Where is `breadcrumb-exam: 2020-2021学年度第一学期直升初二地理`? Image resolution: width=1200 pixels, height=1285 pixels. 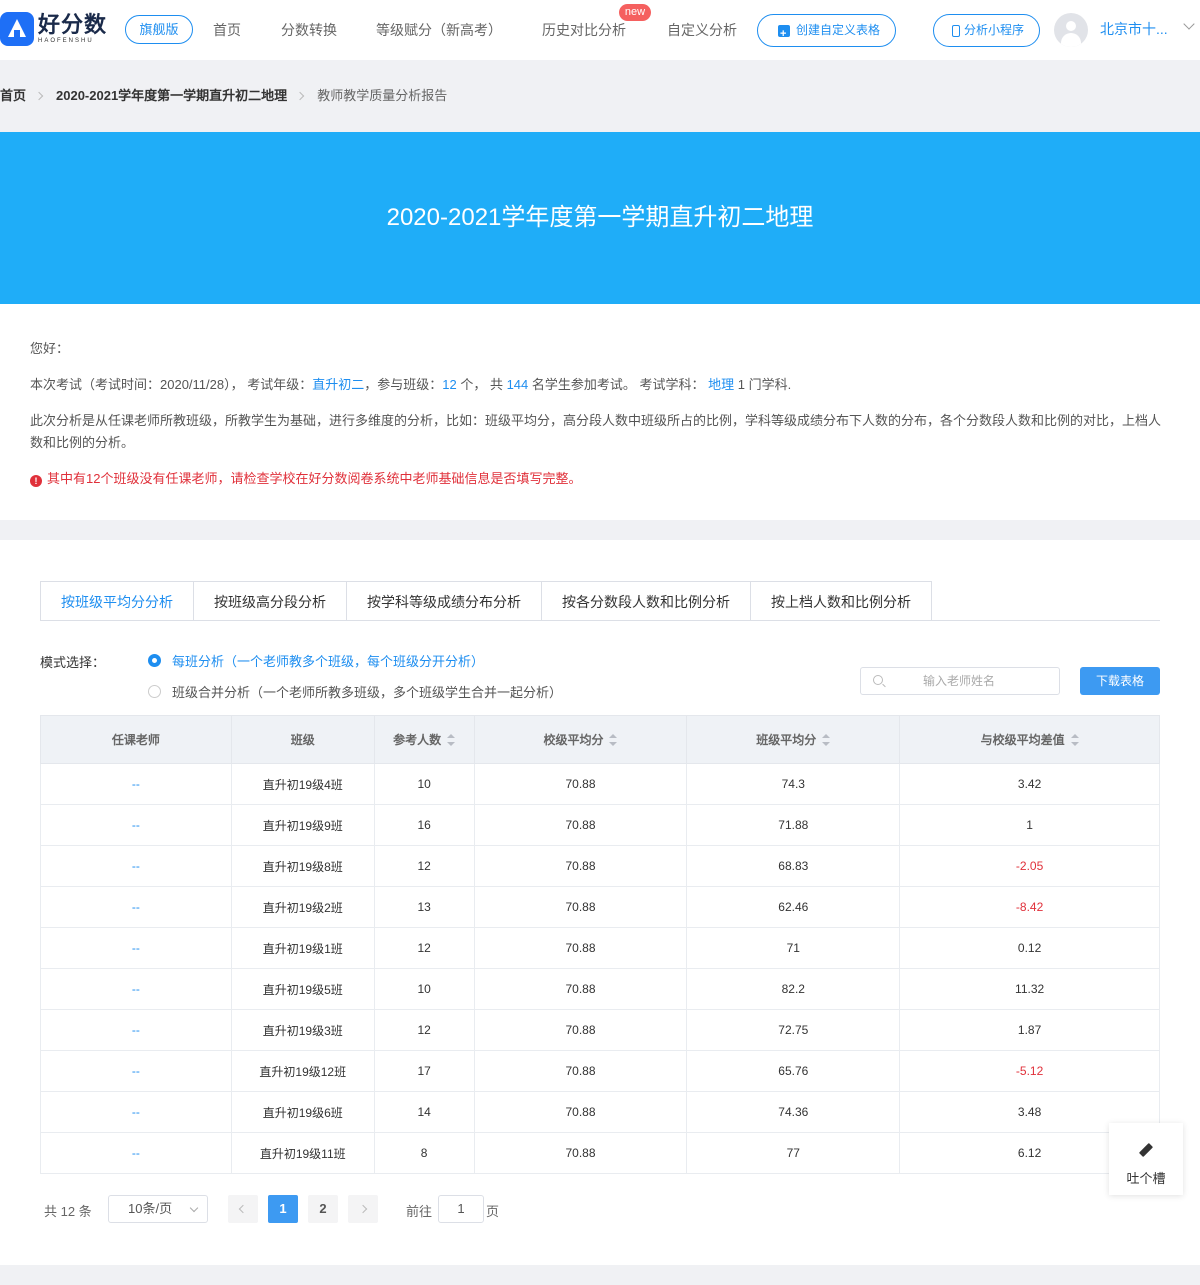 breadcrumb-exam: 2020-2021学年度第一学期直升初二地理 is located at coordinates (171, 96).